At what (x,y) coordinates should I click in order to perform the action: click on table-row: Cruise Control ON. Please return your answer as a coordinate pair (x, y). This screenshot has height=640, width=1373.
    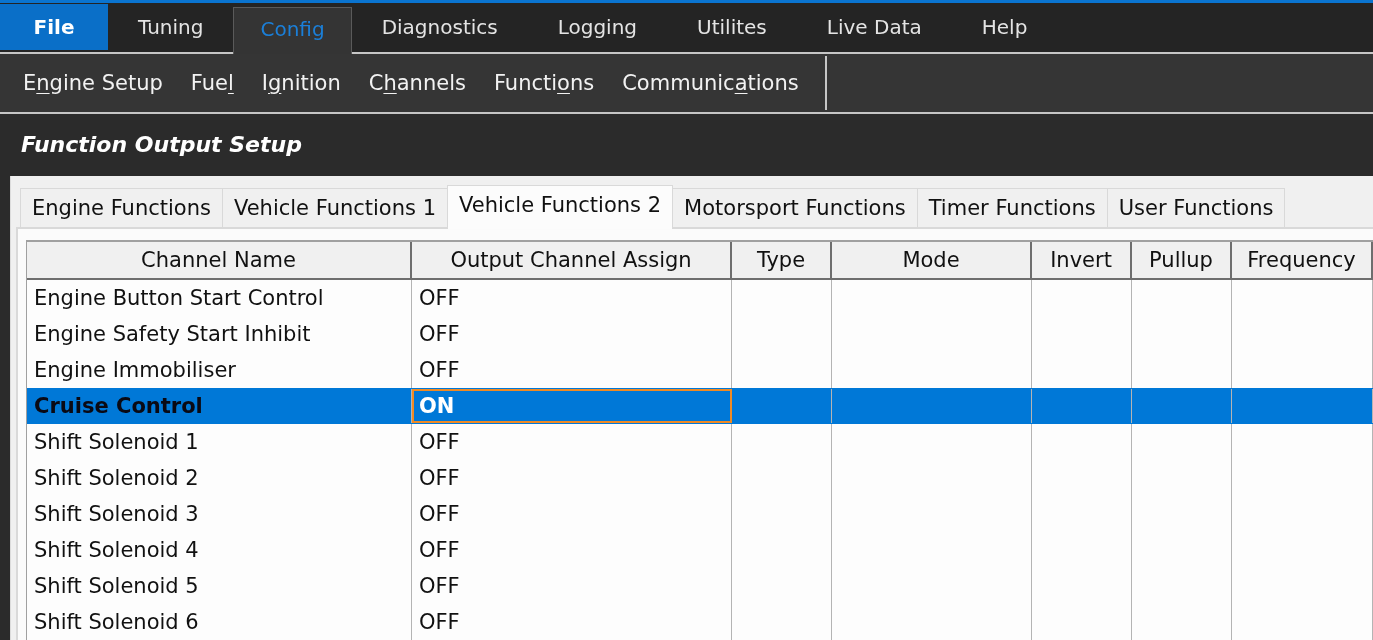
    Looking at the image, I should click on (700, 406).